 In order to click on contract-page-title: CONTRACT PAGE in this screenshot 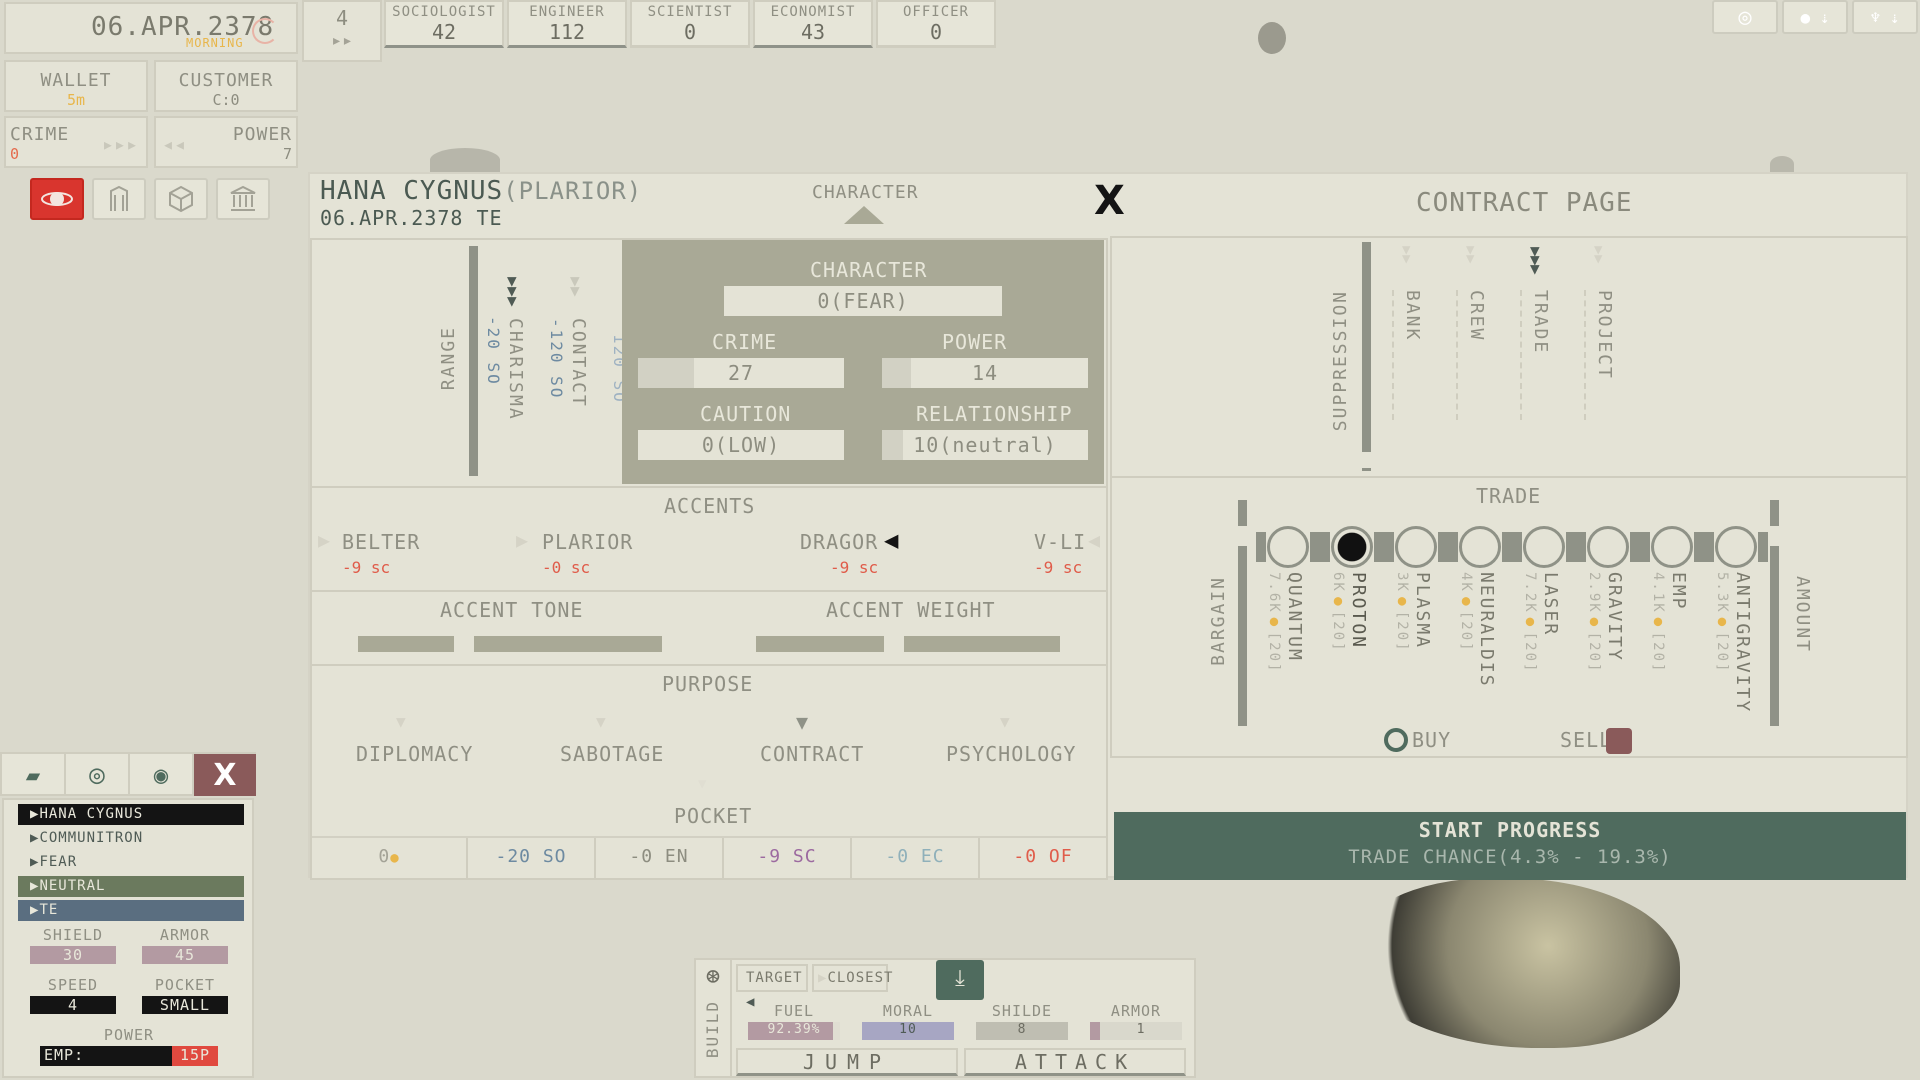, I will do `click(1524, 203)`.